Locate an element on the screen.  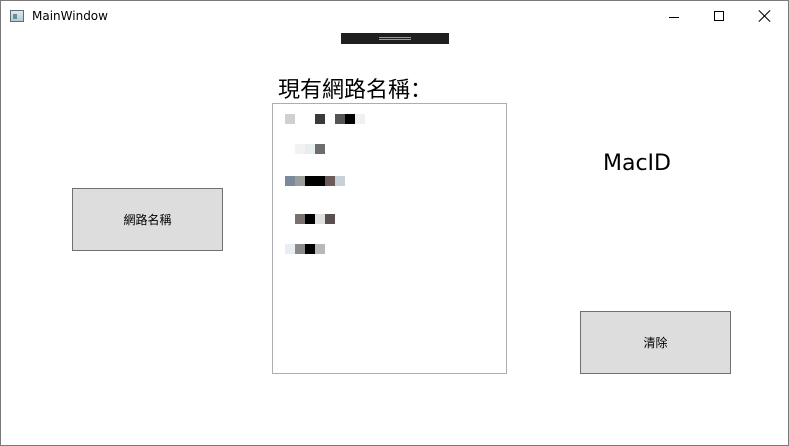
maximize-button is located at coordinates (719, 16).